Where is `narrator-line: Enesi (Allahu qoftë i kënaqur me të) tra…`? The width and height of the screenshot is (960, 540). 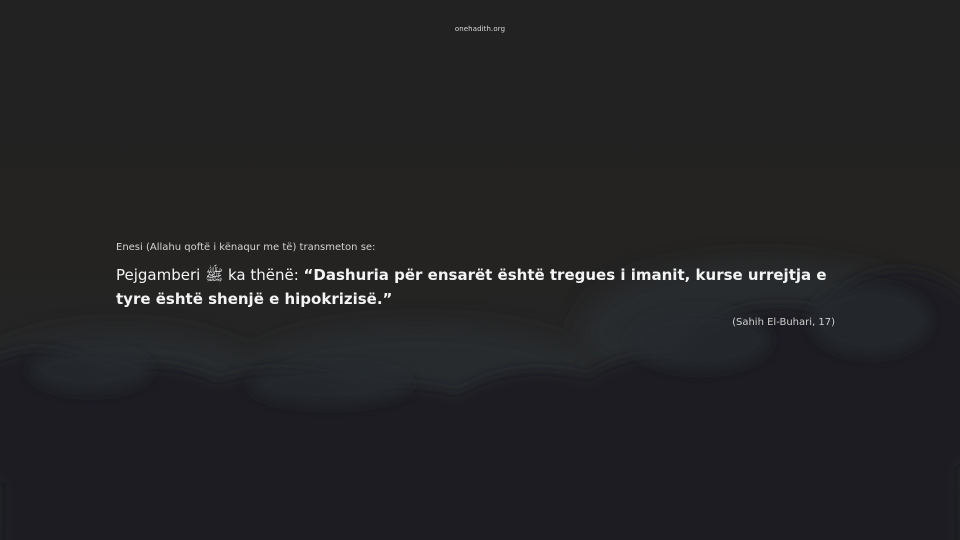 narrator-line: Enesi (Allahu qoftë i kënaqur me të) tra… is located at coordinates (246, 247).